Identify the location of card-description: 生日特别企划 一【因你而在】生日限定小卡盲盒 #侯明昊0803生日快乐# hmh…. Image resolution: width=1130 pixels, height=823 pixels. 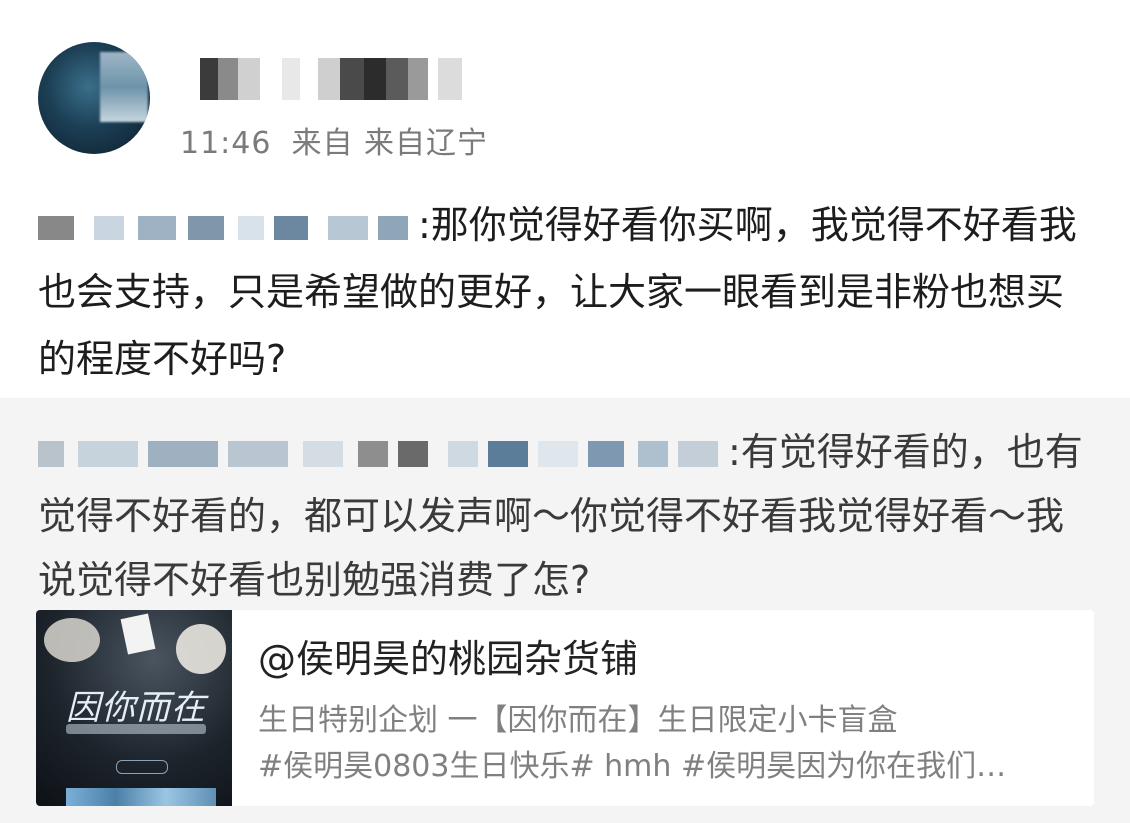
(668, 744).